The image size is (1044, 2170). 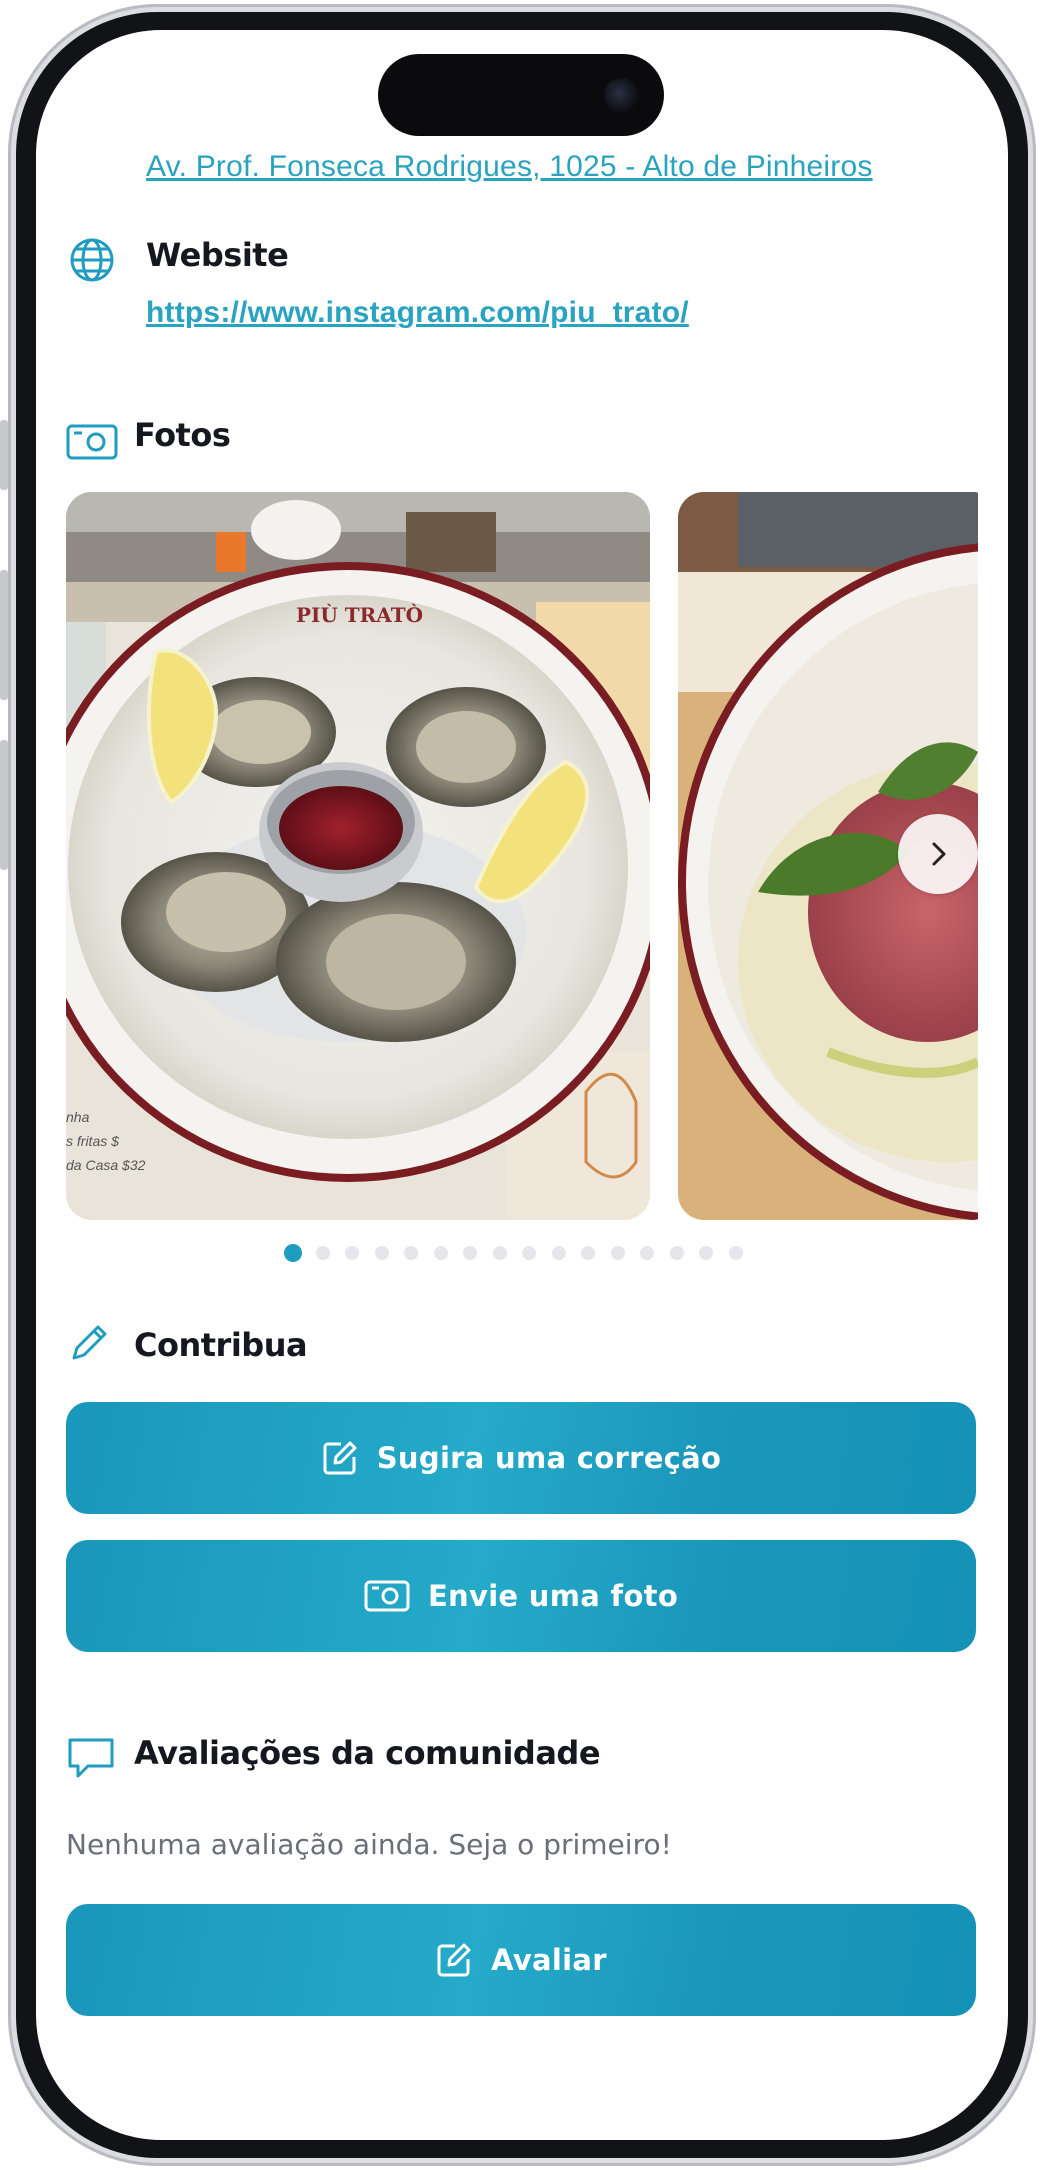 I want to click on website-link: https://www.instagram.com/piu_trato/, so click(x=417, y=313).